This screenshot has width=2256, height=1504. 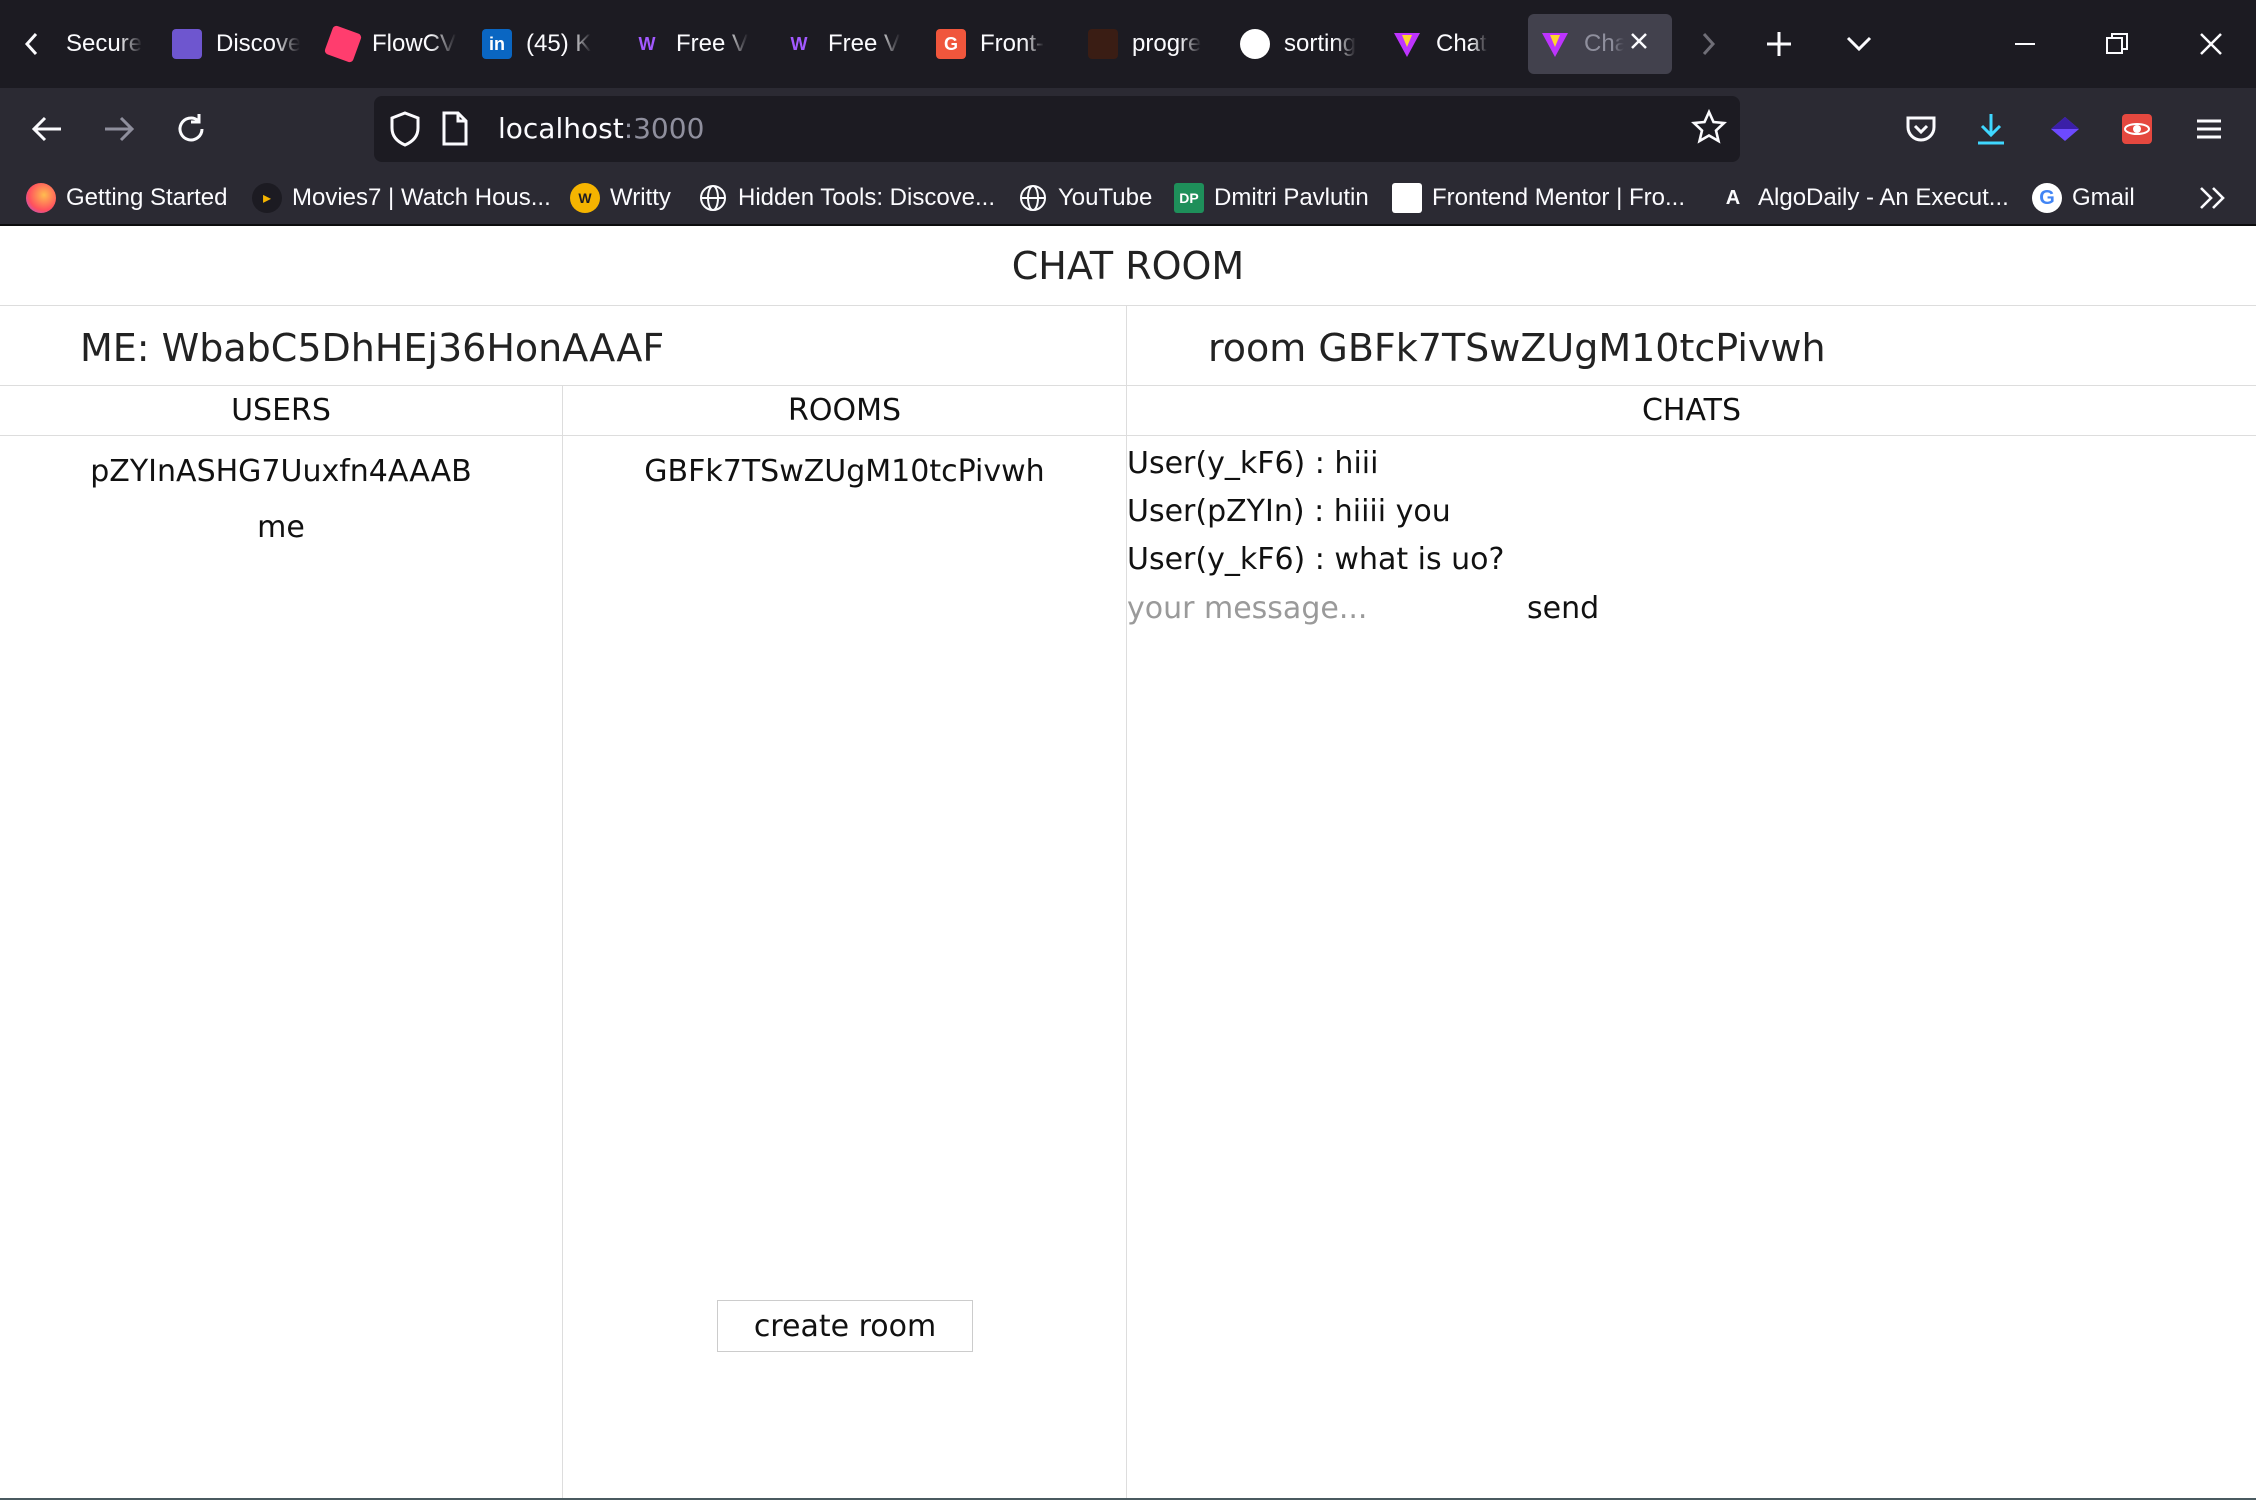 I want to click on message-composer: send, so click(x=1691, y=608).